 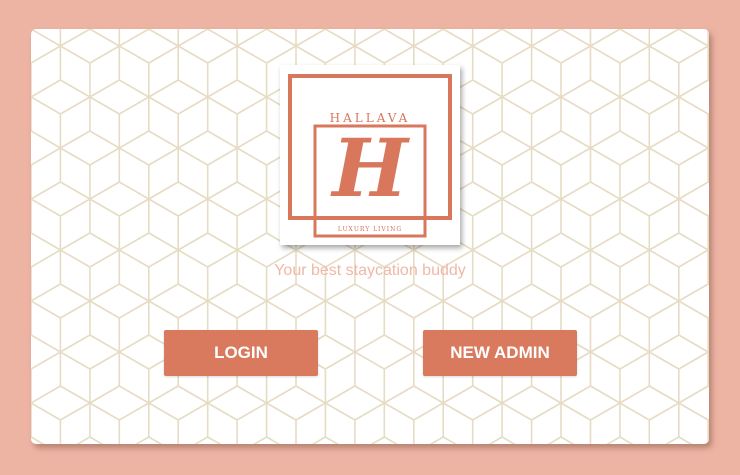 I want to click on login-button: LOGIN, so click(x=241, y=353).